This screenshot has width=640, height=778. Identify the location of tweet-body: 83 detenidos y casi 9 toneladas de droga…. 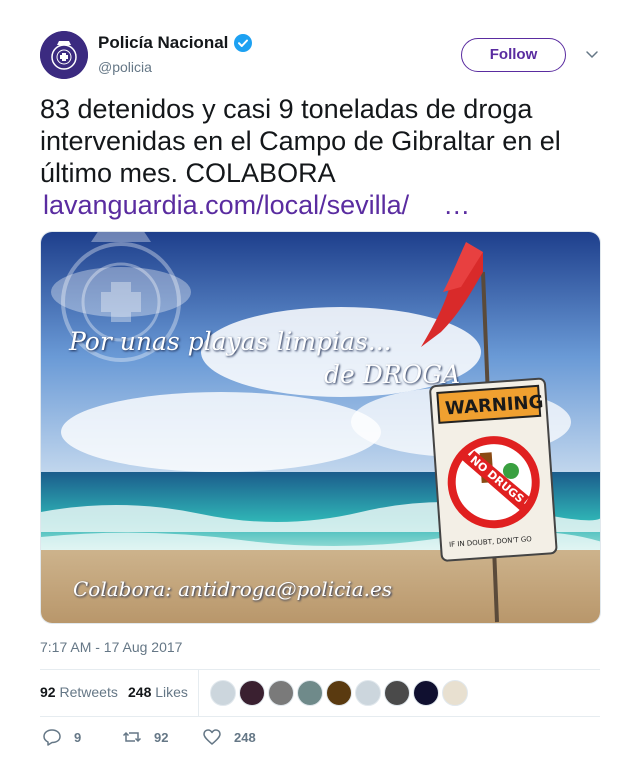
(300, 141).